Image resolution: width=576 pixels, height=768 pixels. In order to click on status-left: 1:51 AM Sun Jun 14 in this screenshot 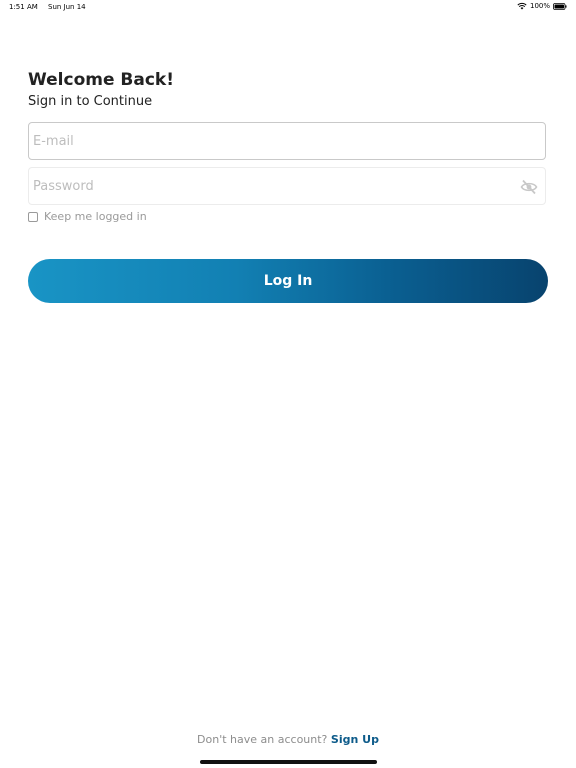, I will do `click(51, 7)`.